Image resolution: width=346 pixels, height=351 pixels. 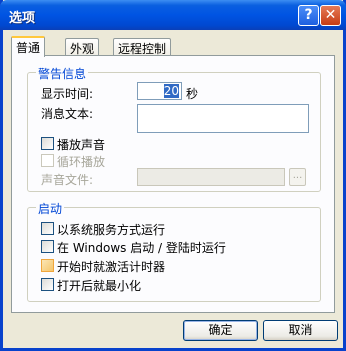 I want to click on tab-remote-control: 远程控制, so click(x=142, y=47).